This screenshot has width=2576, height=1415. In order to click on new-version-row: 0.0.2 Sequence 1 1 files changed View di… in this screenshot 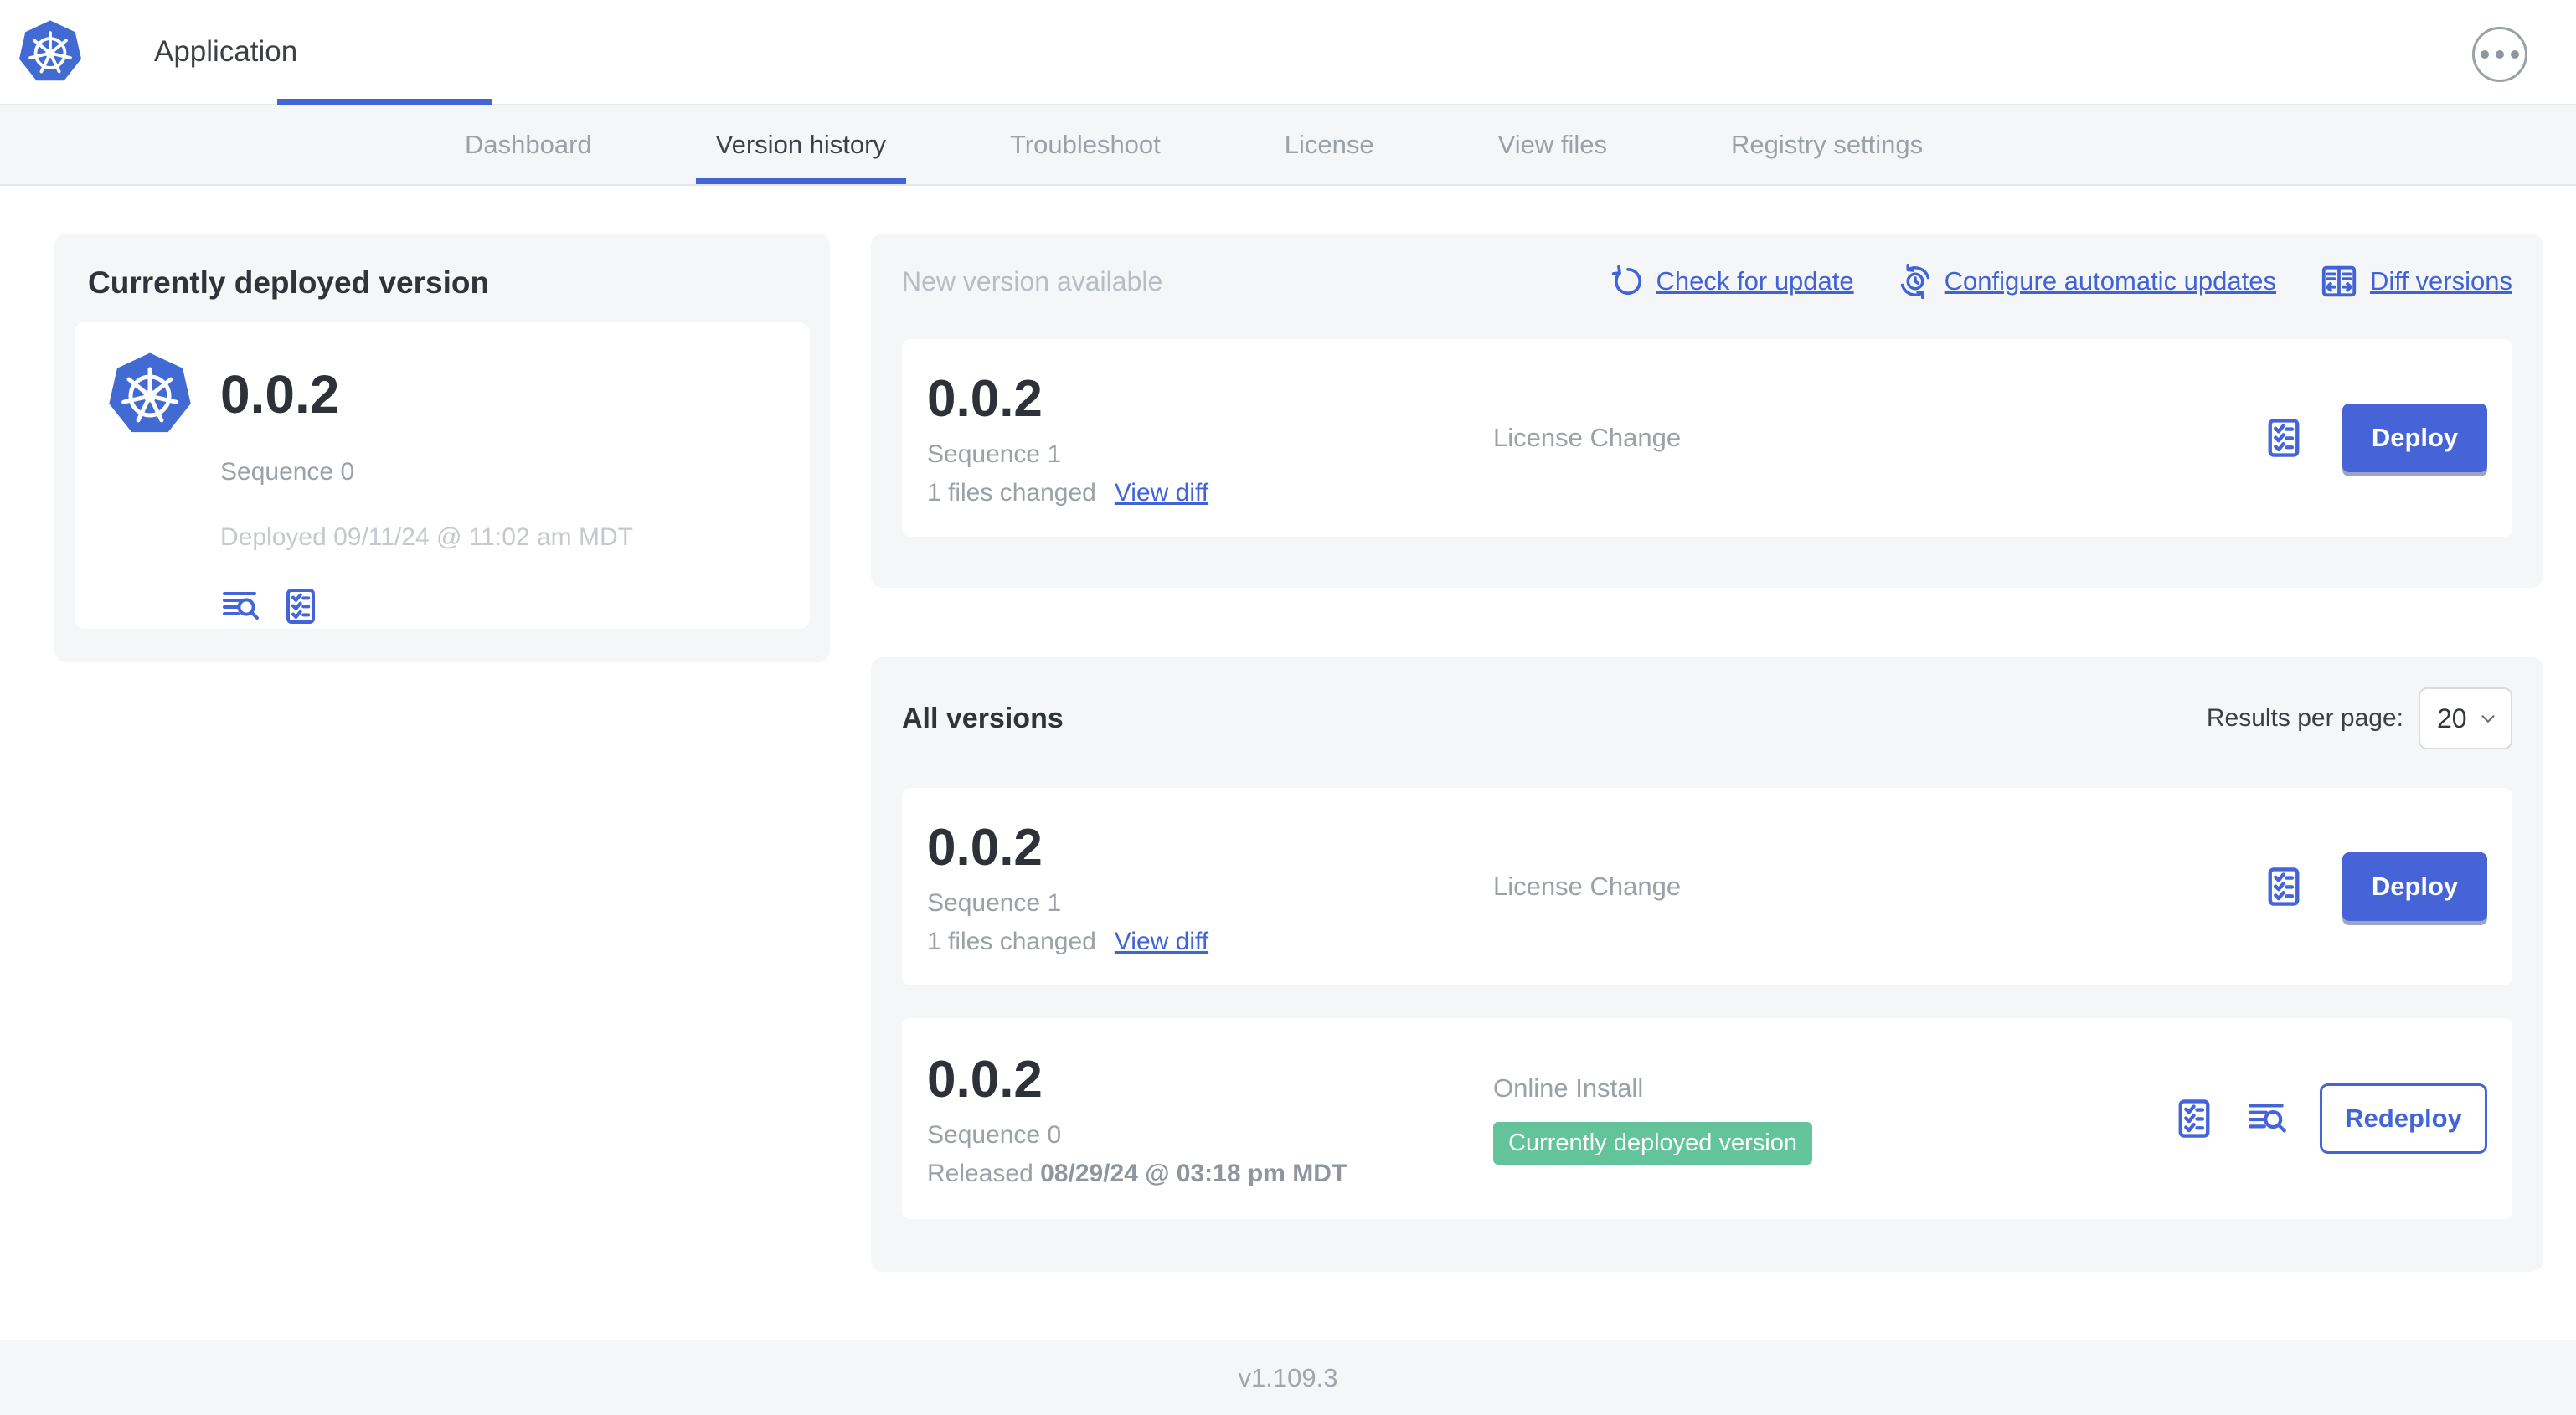, I will do `click(1707, 438)`.